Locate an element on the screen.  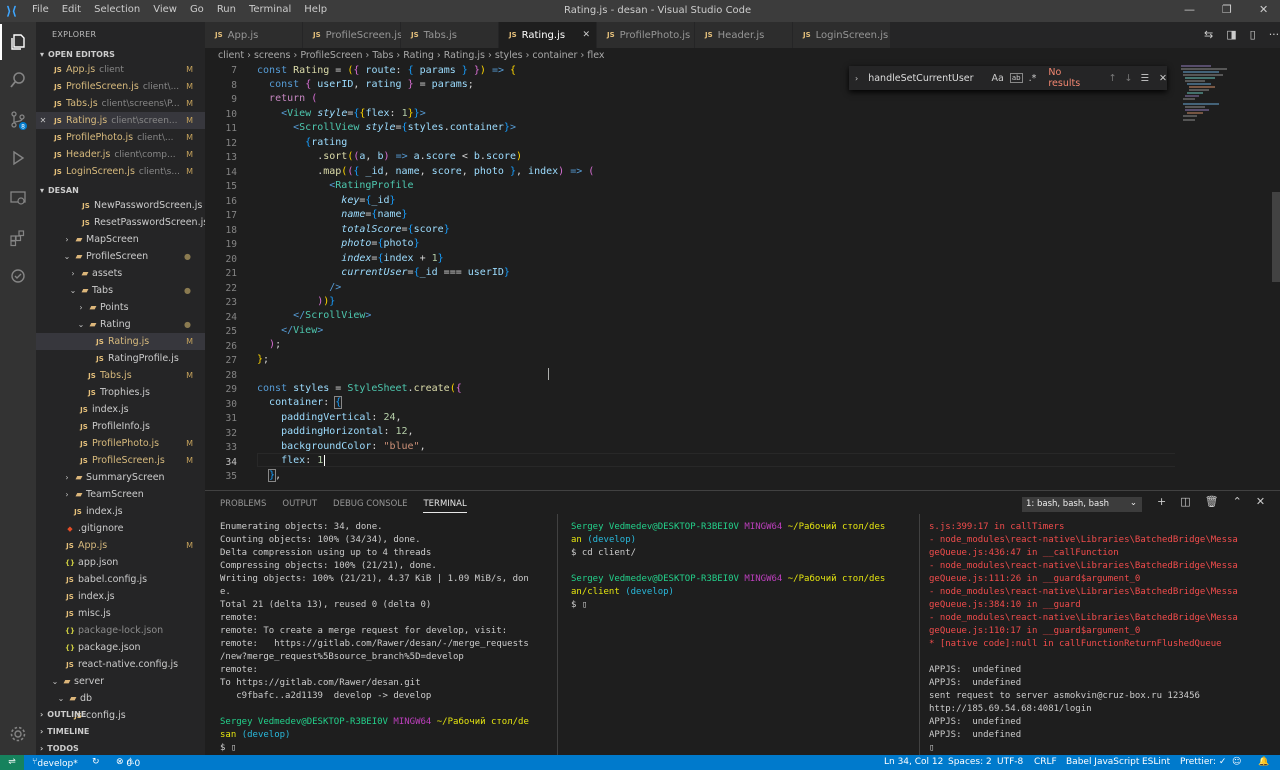
maximize-icon: ❐ is located at coordinates (1227, 9).